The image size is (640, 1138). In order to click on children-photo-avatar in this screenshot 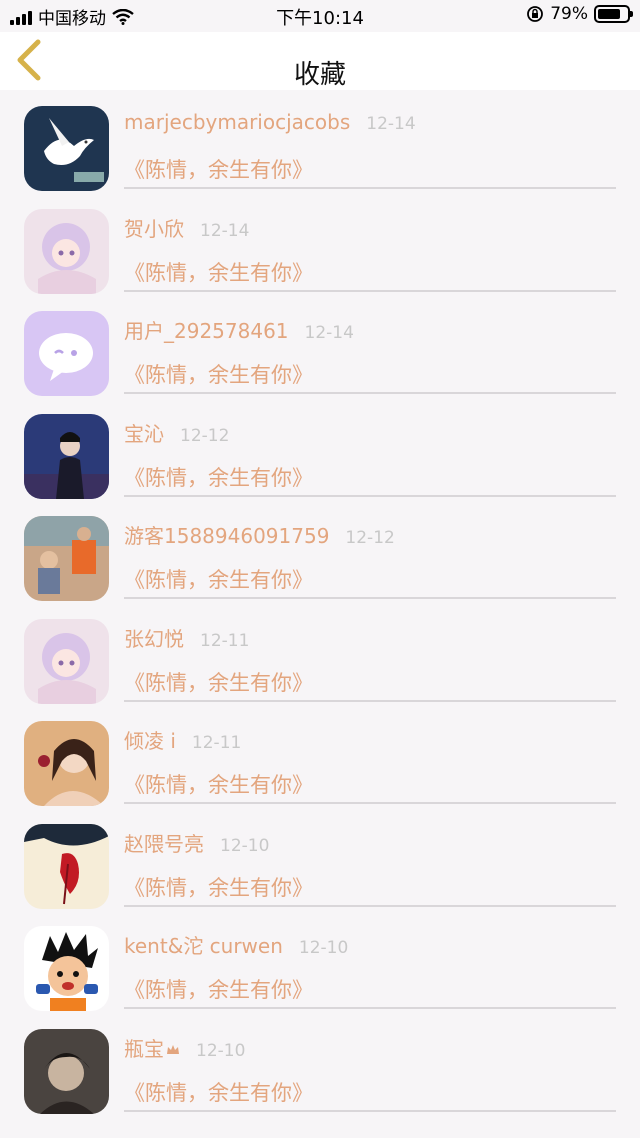, I will do `click(66, 558)`.